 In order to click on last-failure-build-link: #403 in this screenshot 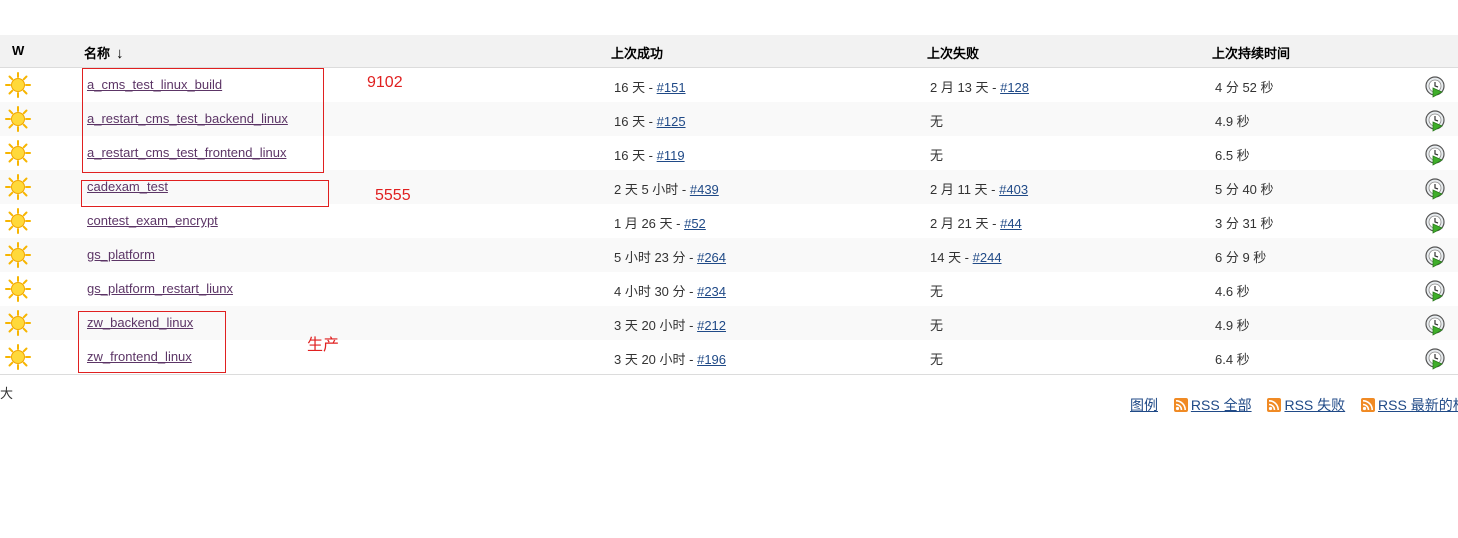, I will do `click(1013, 189)`.